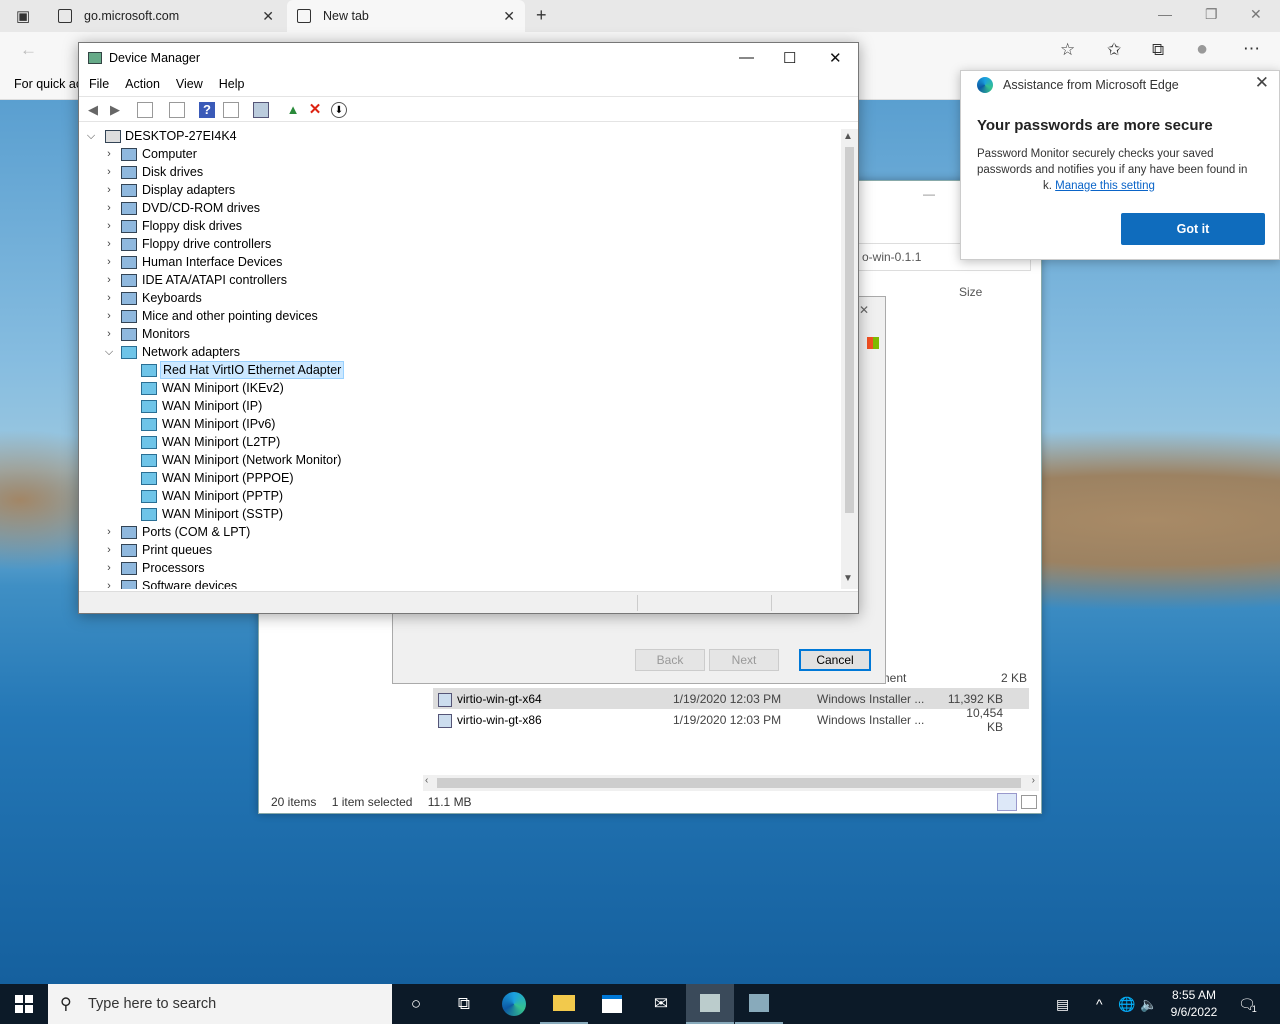 The width and height of the screenshot is (1280, 1024). What do you see at coordinates (451, 532) in the screenshot?
I see `tree-category: › Ports (COM & LPT)` at bounding box center [451, 532].